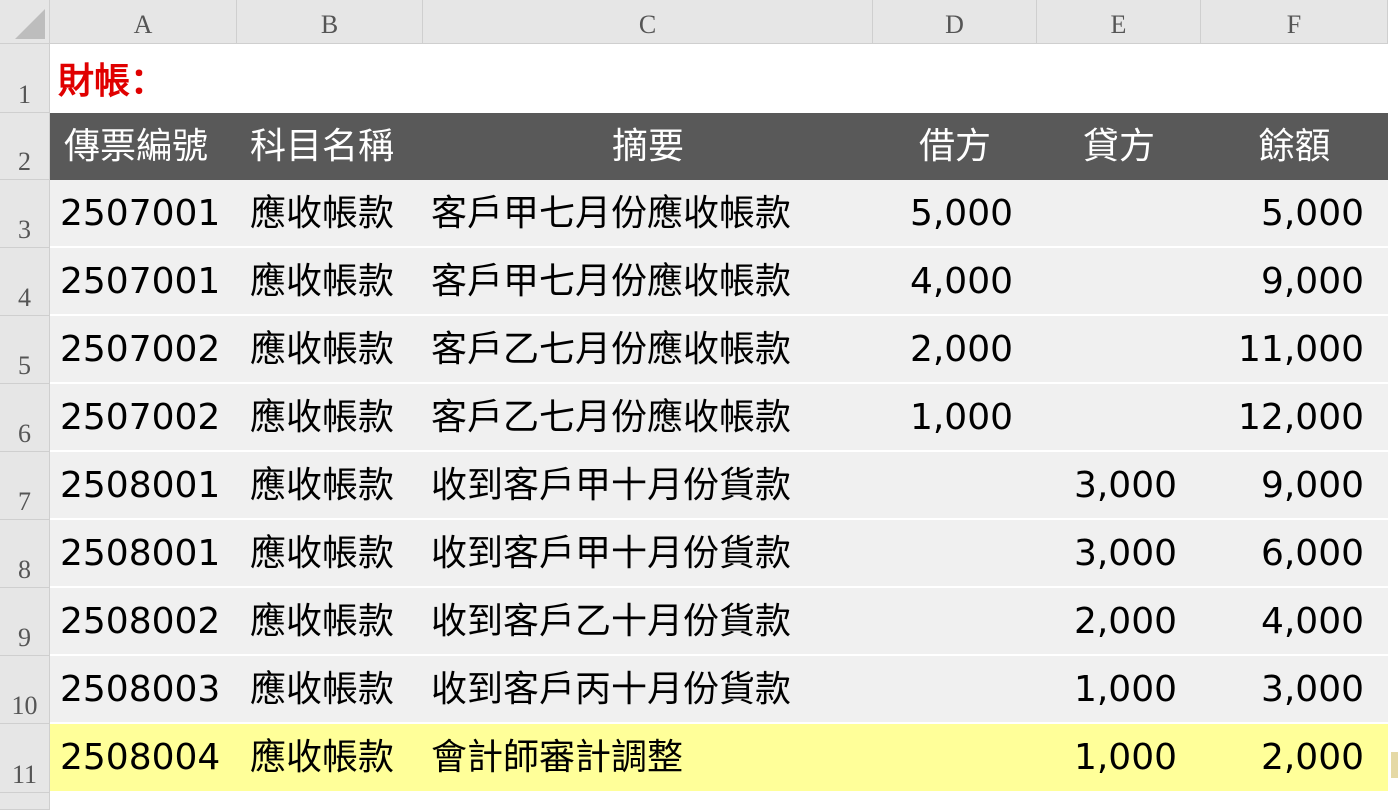 The height and width of the screenshot is (810, 1400). I want to click on cell-debit: 4,000, so click(943, 281).